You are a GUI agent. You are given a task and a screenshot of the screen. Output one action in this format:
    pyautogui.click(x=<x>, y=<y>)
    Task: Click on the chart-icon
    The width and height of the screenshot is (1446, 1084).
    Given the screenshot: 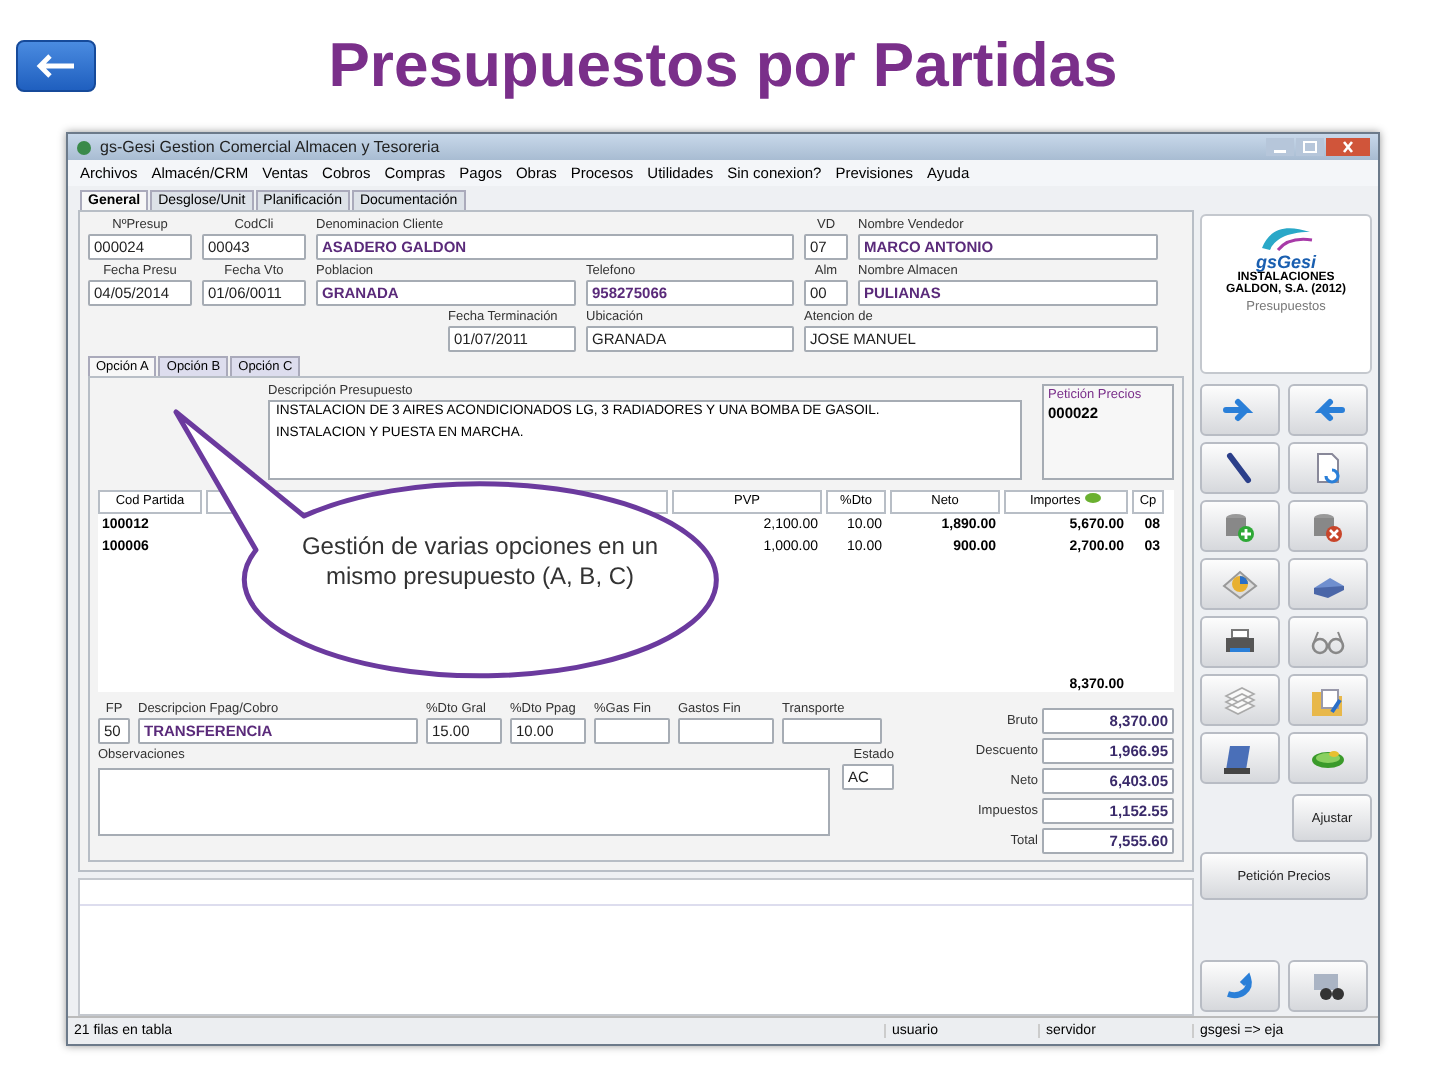 What is the action you would take?
    pyautogui.click(x=1240, y=584)
    